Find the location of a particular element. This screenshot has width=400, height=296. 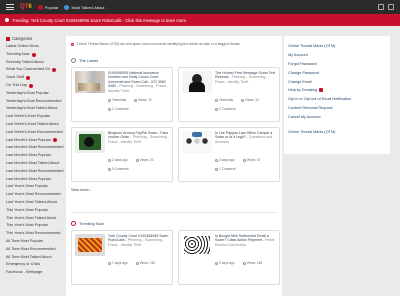

account-link: Help by Donating is located at coordinates (337, 90).